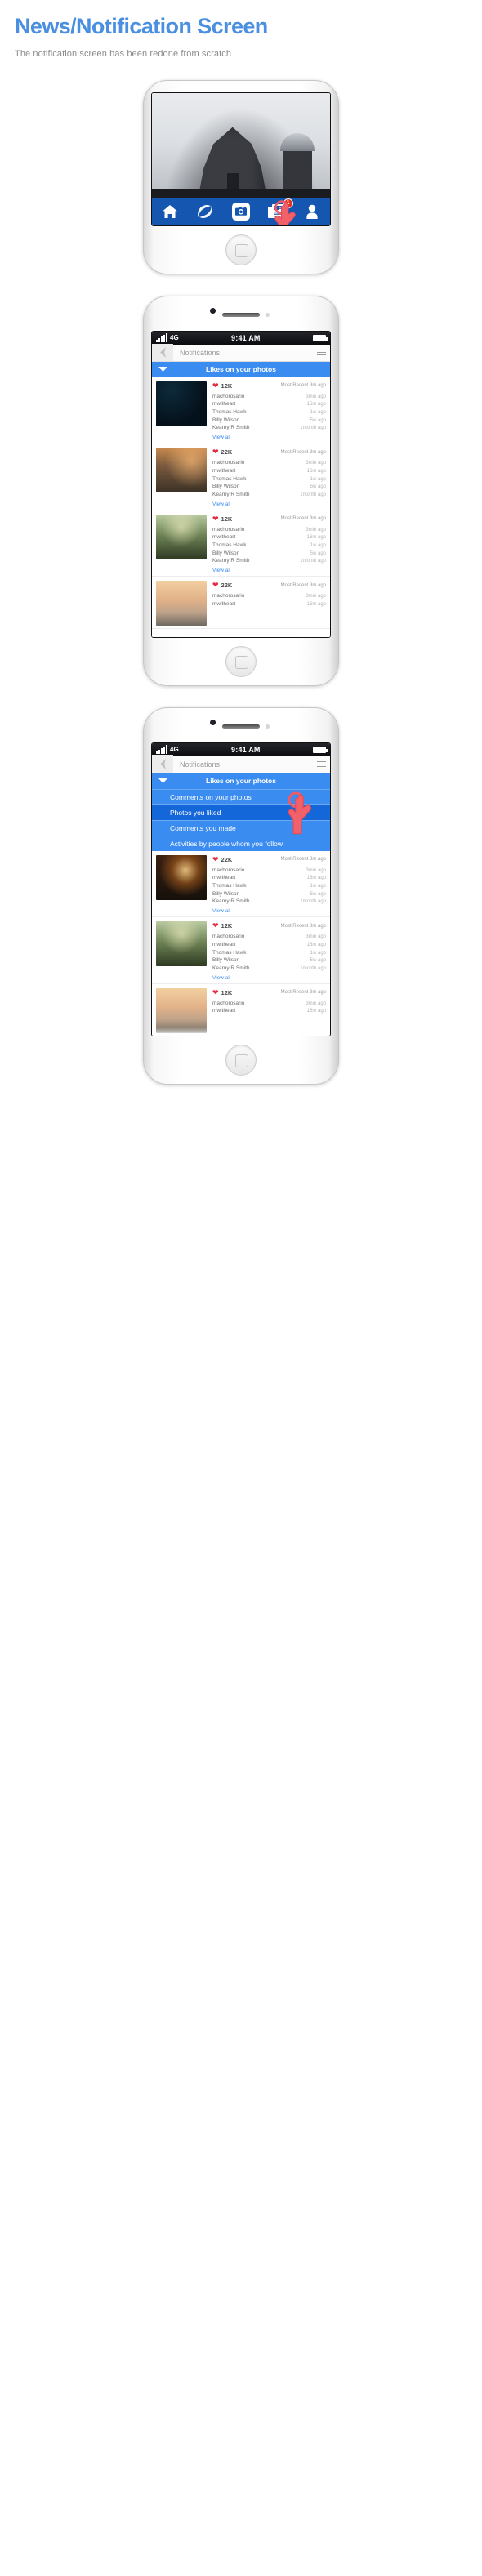 The width and height of the screenshot is (482, 2576). I want to click on nav-bar: Notifications, so click(241, 764).